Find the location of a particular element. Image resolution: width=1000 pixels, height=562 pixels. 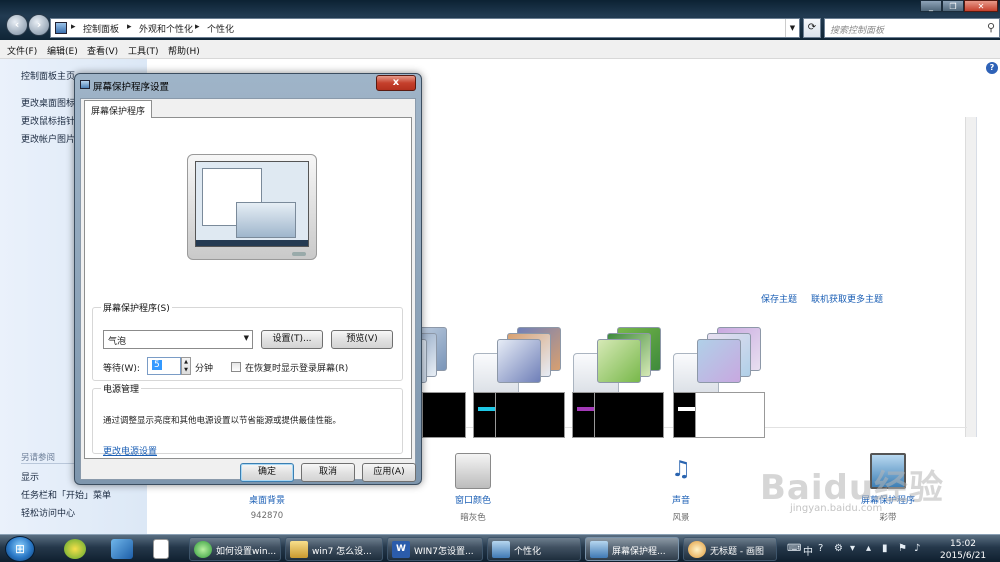

menu-bar: 文件(F) 编辑(E) 查看(V) 工具(T) 帮助(H) is located at coordinates (500, 49).